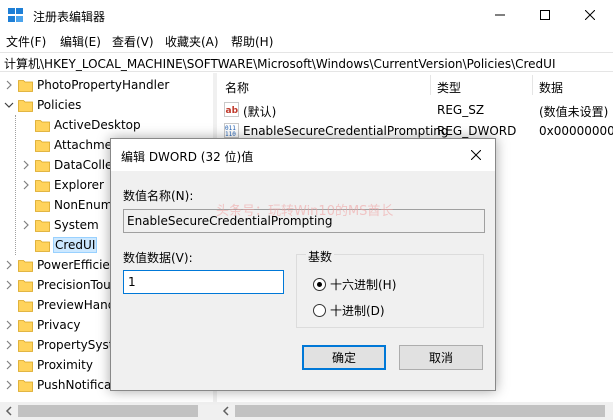  I want to click on menu-edit: 编辑(E), so click(80, 41).